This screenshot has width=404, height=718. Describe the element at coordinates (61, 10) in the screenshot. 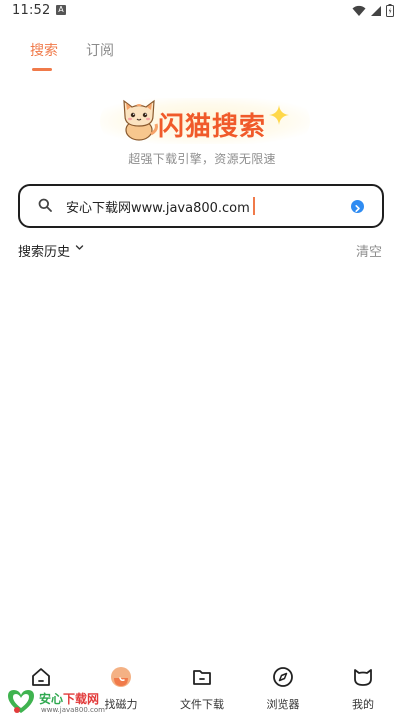

I see `notification-icon: A` at that location.